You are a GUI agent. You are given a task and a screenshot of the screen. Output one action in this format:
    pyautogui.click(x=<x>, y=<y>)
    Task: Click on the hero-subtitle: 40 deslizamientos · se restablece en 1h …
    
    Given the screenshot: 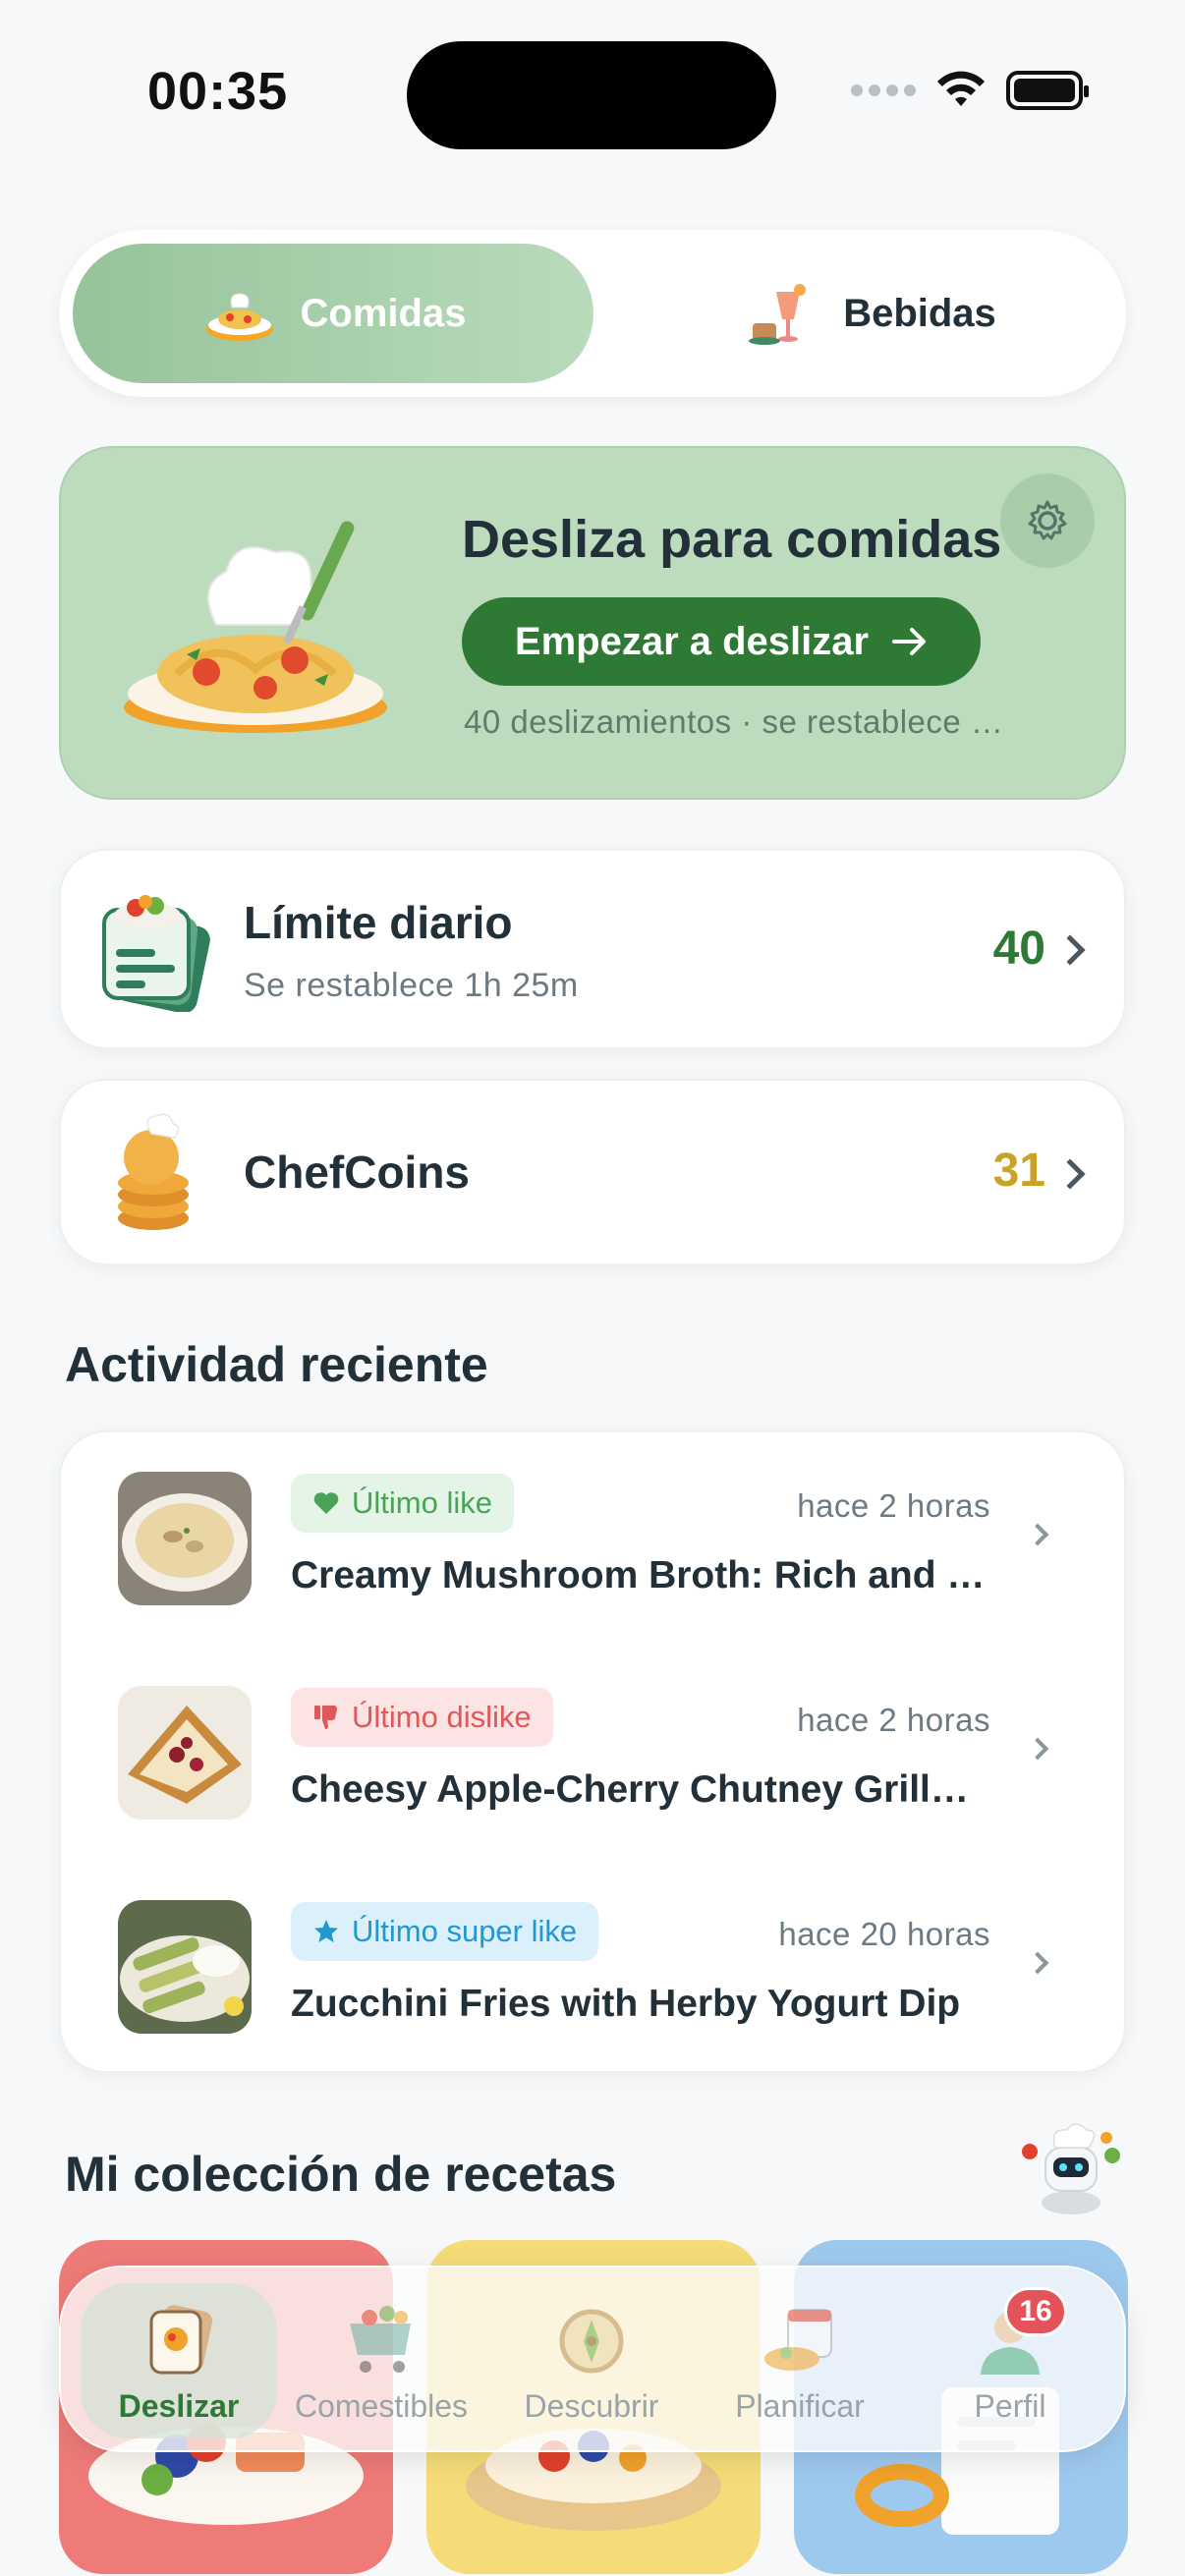 What is the action you would take?
    pyautogui.click(x=739, y=721)
    